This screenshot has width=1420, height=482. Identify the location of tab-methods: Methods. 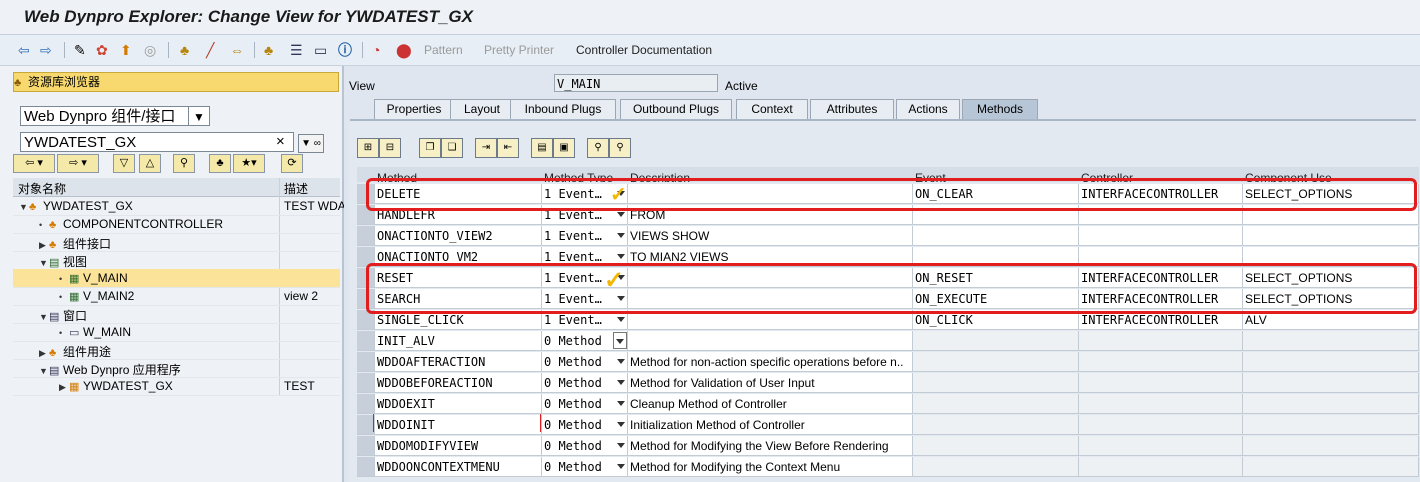
(1000, 109).